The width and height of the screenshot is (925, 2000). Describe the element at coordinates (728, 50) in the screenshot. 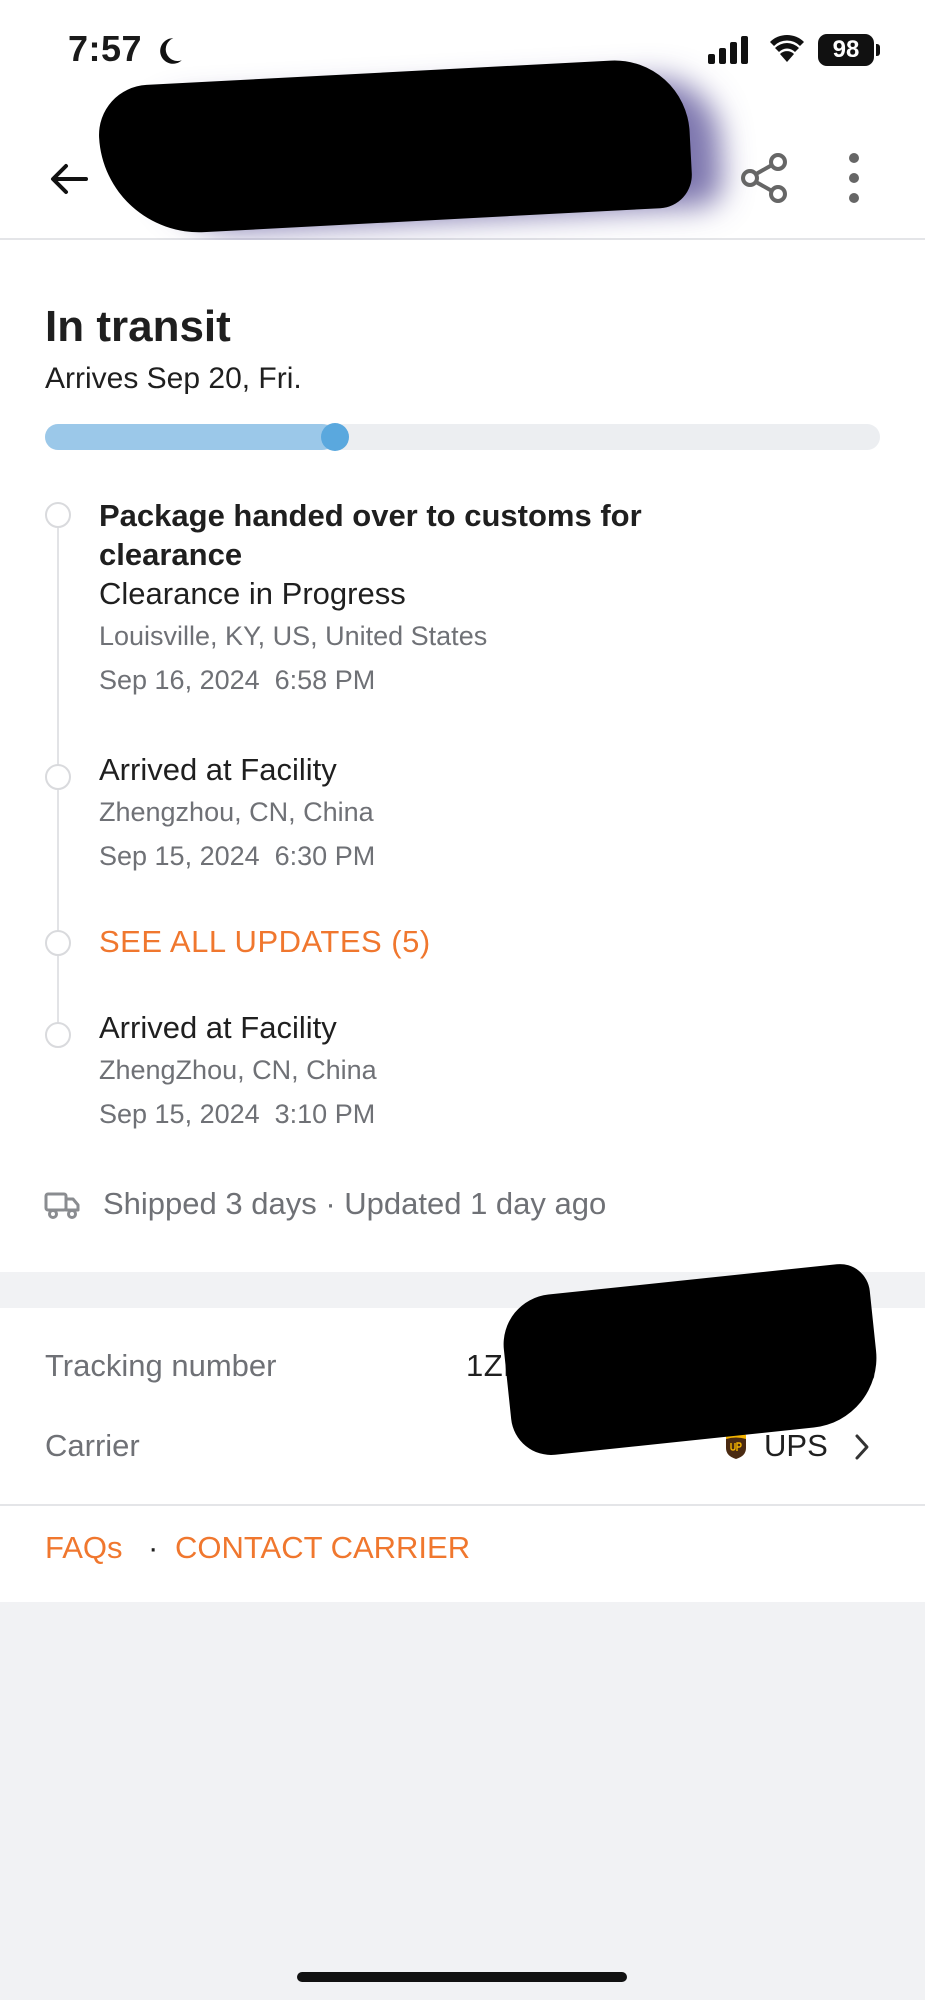

I see `signal-icon` at that location.